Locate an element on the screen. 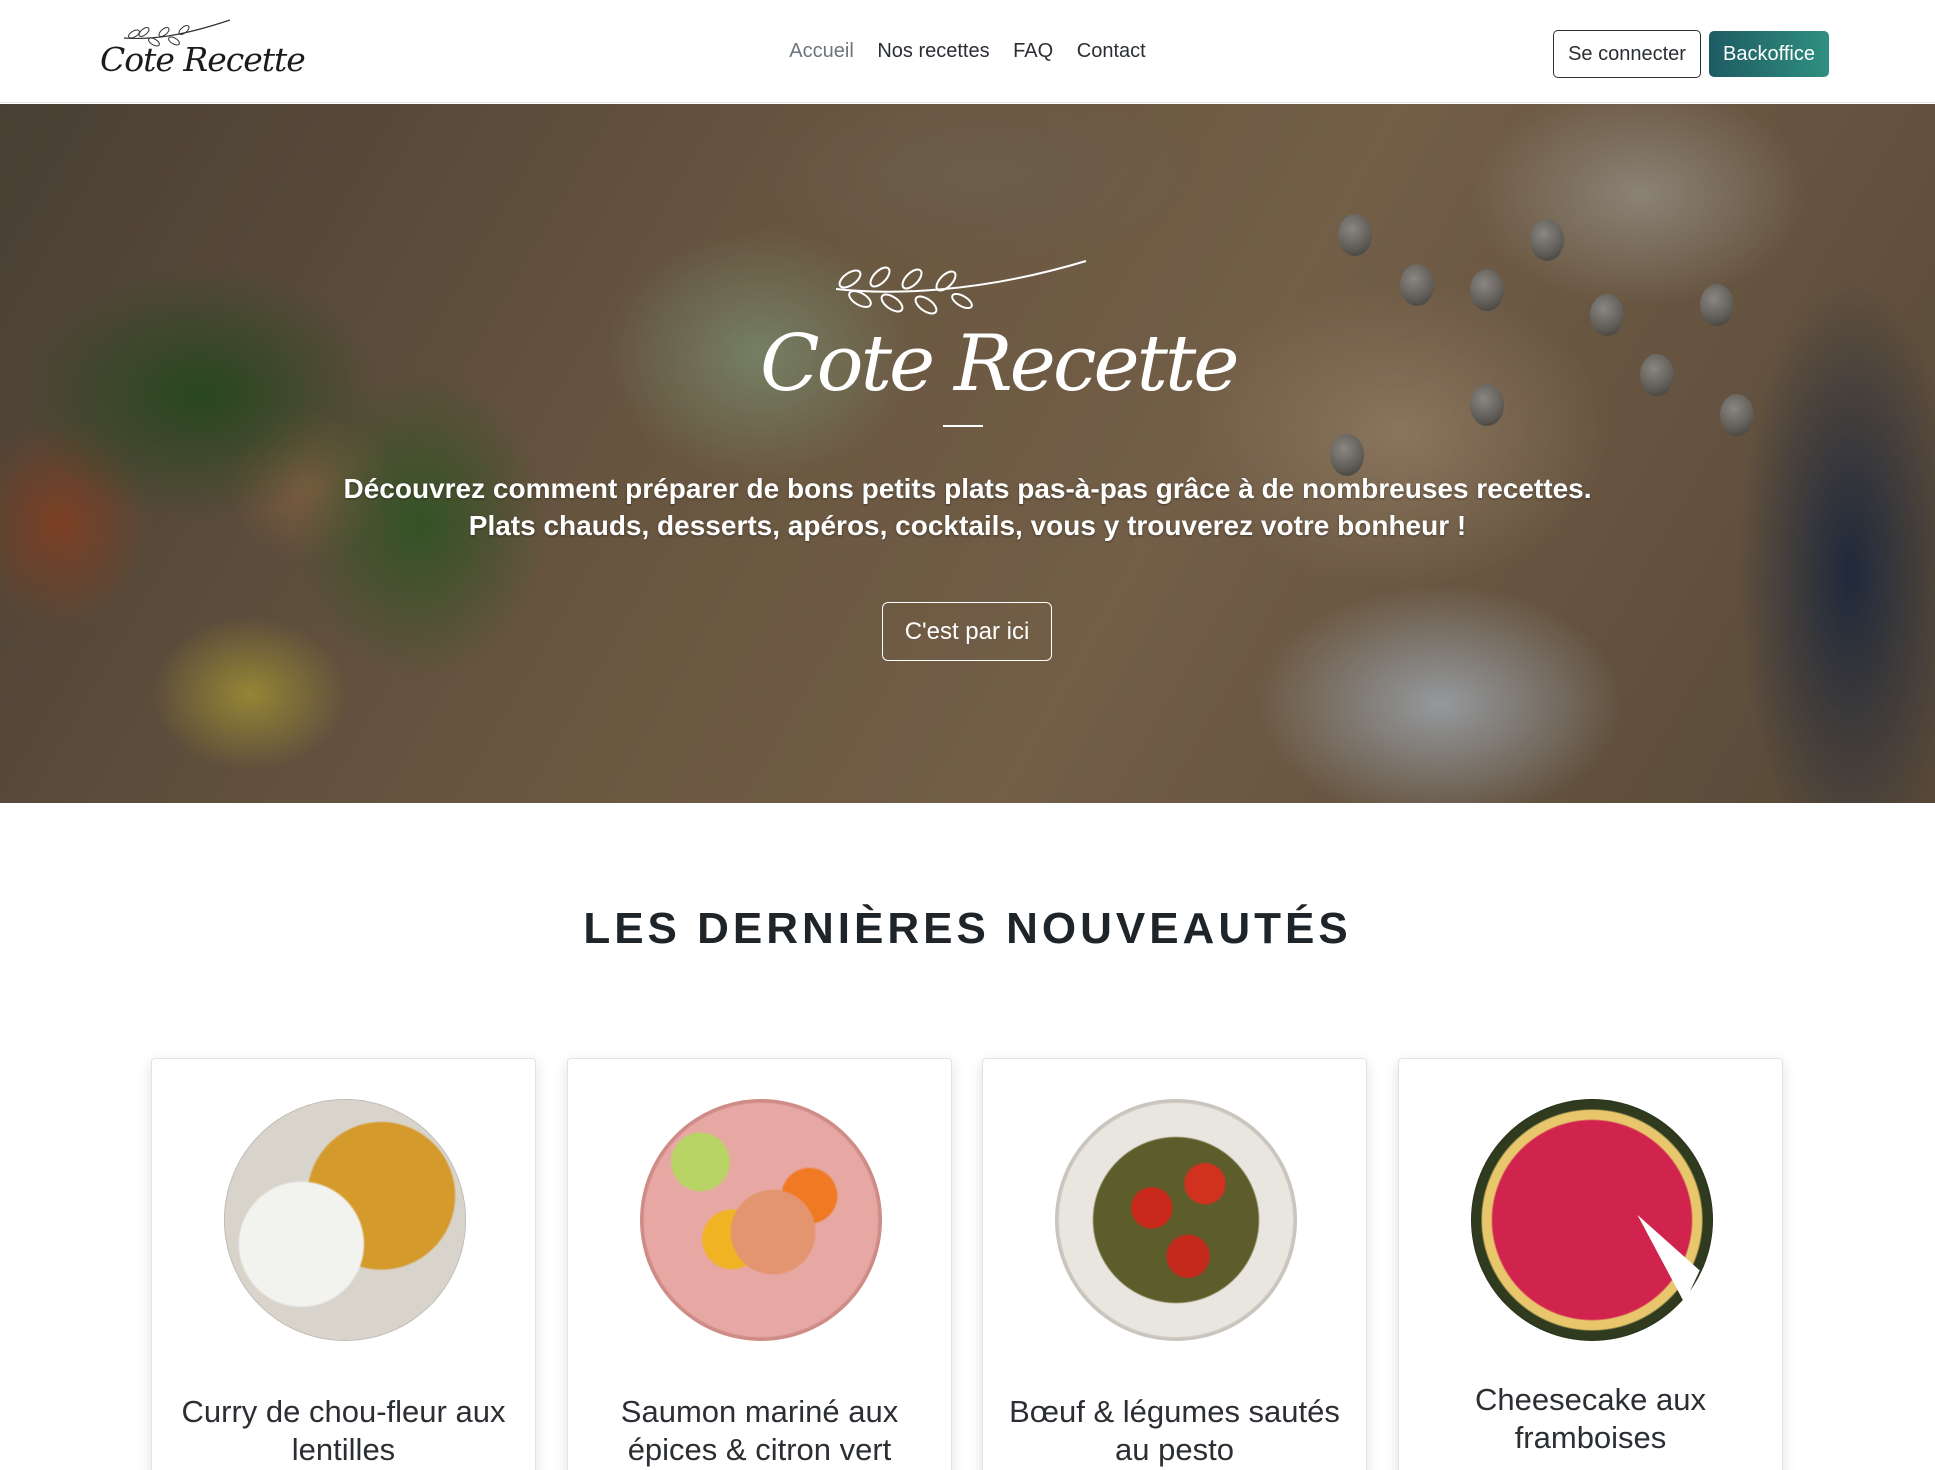  nav-link-contact: Contact is located at coordinates (1111, 51).